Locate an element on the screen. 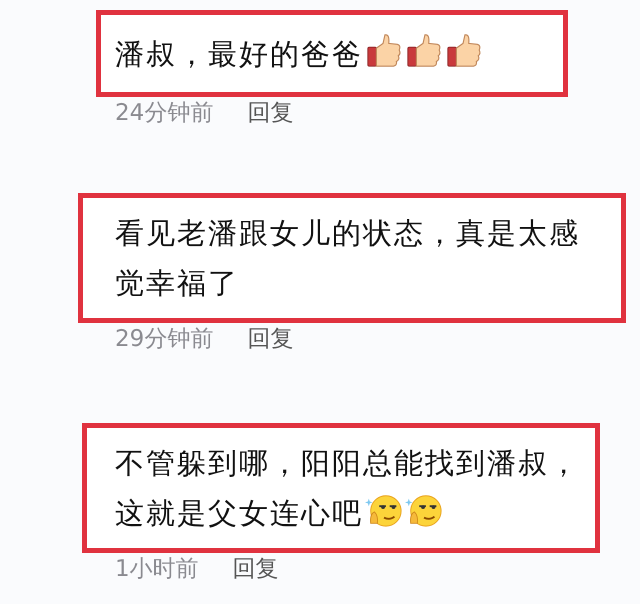 The image size is (640, 604). comment-text: 看见老潘跟女儿的状态，真是太感觉幸福了 is located at coordinates (348, 258).